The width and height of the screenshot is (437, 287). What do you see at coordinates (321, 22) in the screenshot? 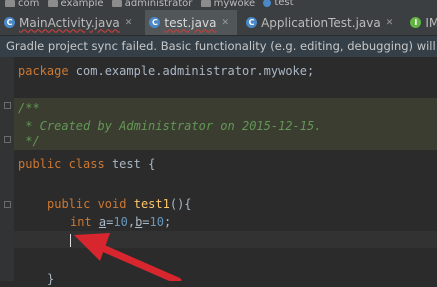
I see `tab-applicationtest: C ApplicationTest.java ✕` at bounding box center [321, 22].